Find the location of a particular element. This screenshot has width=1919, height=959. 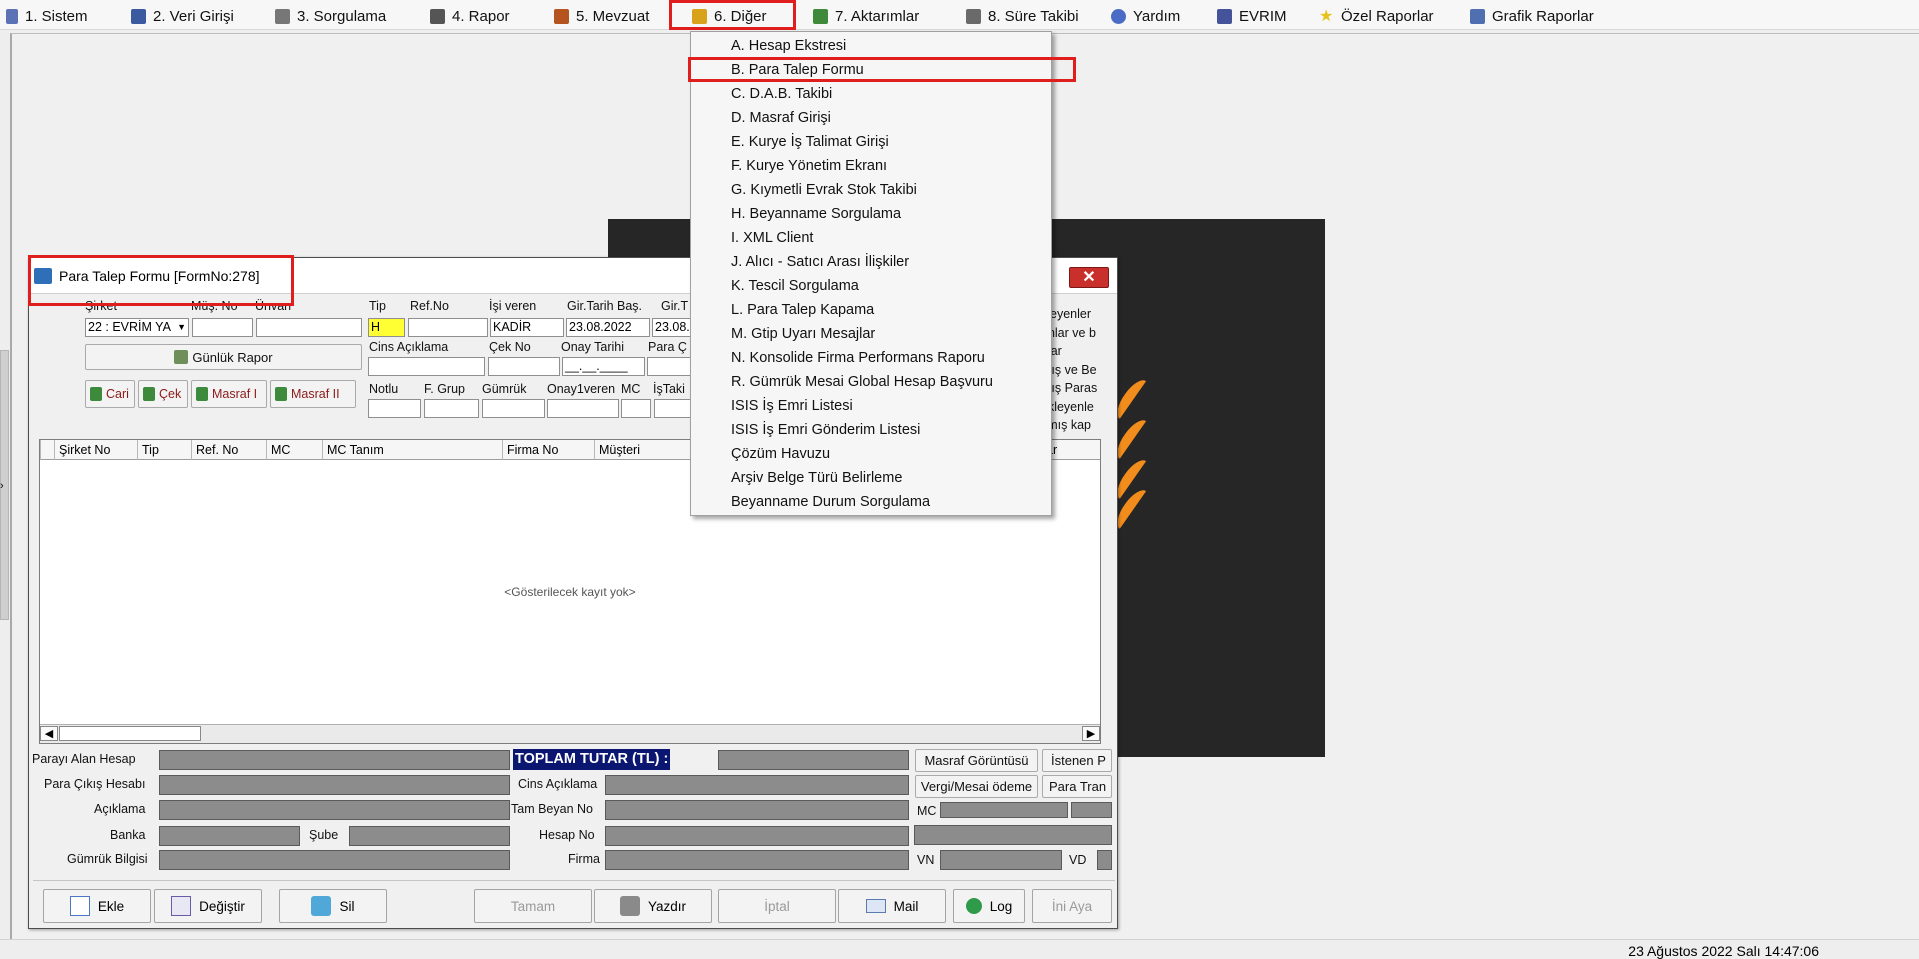

menu-item-arsiv-belge: Arşiv Belge Türü Belirleme is located at coordinates (816, 478).